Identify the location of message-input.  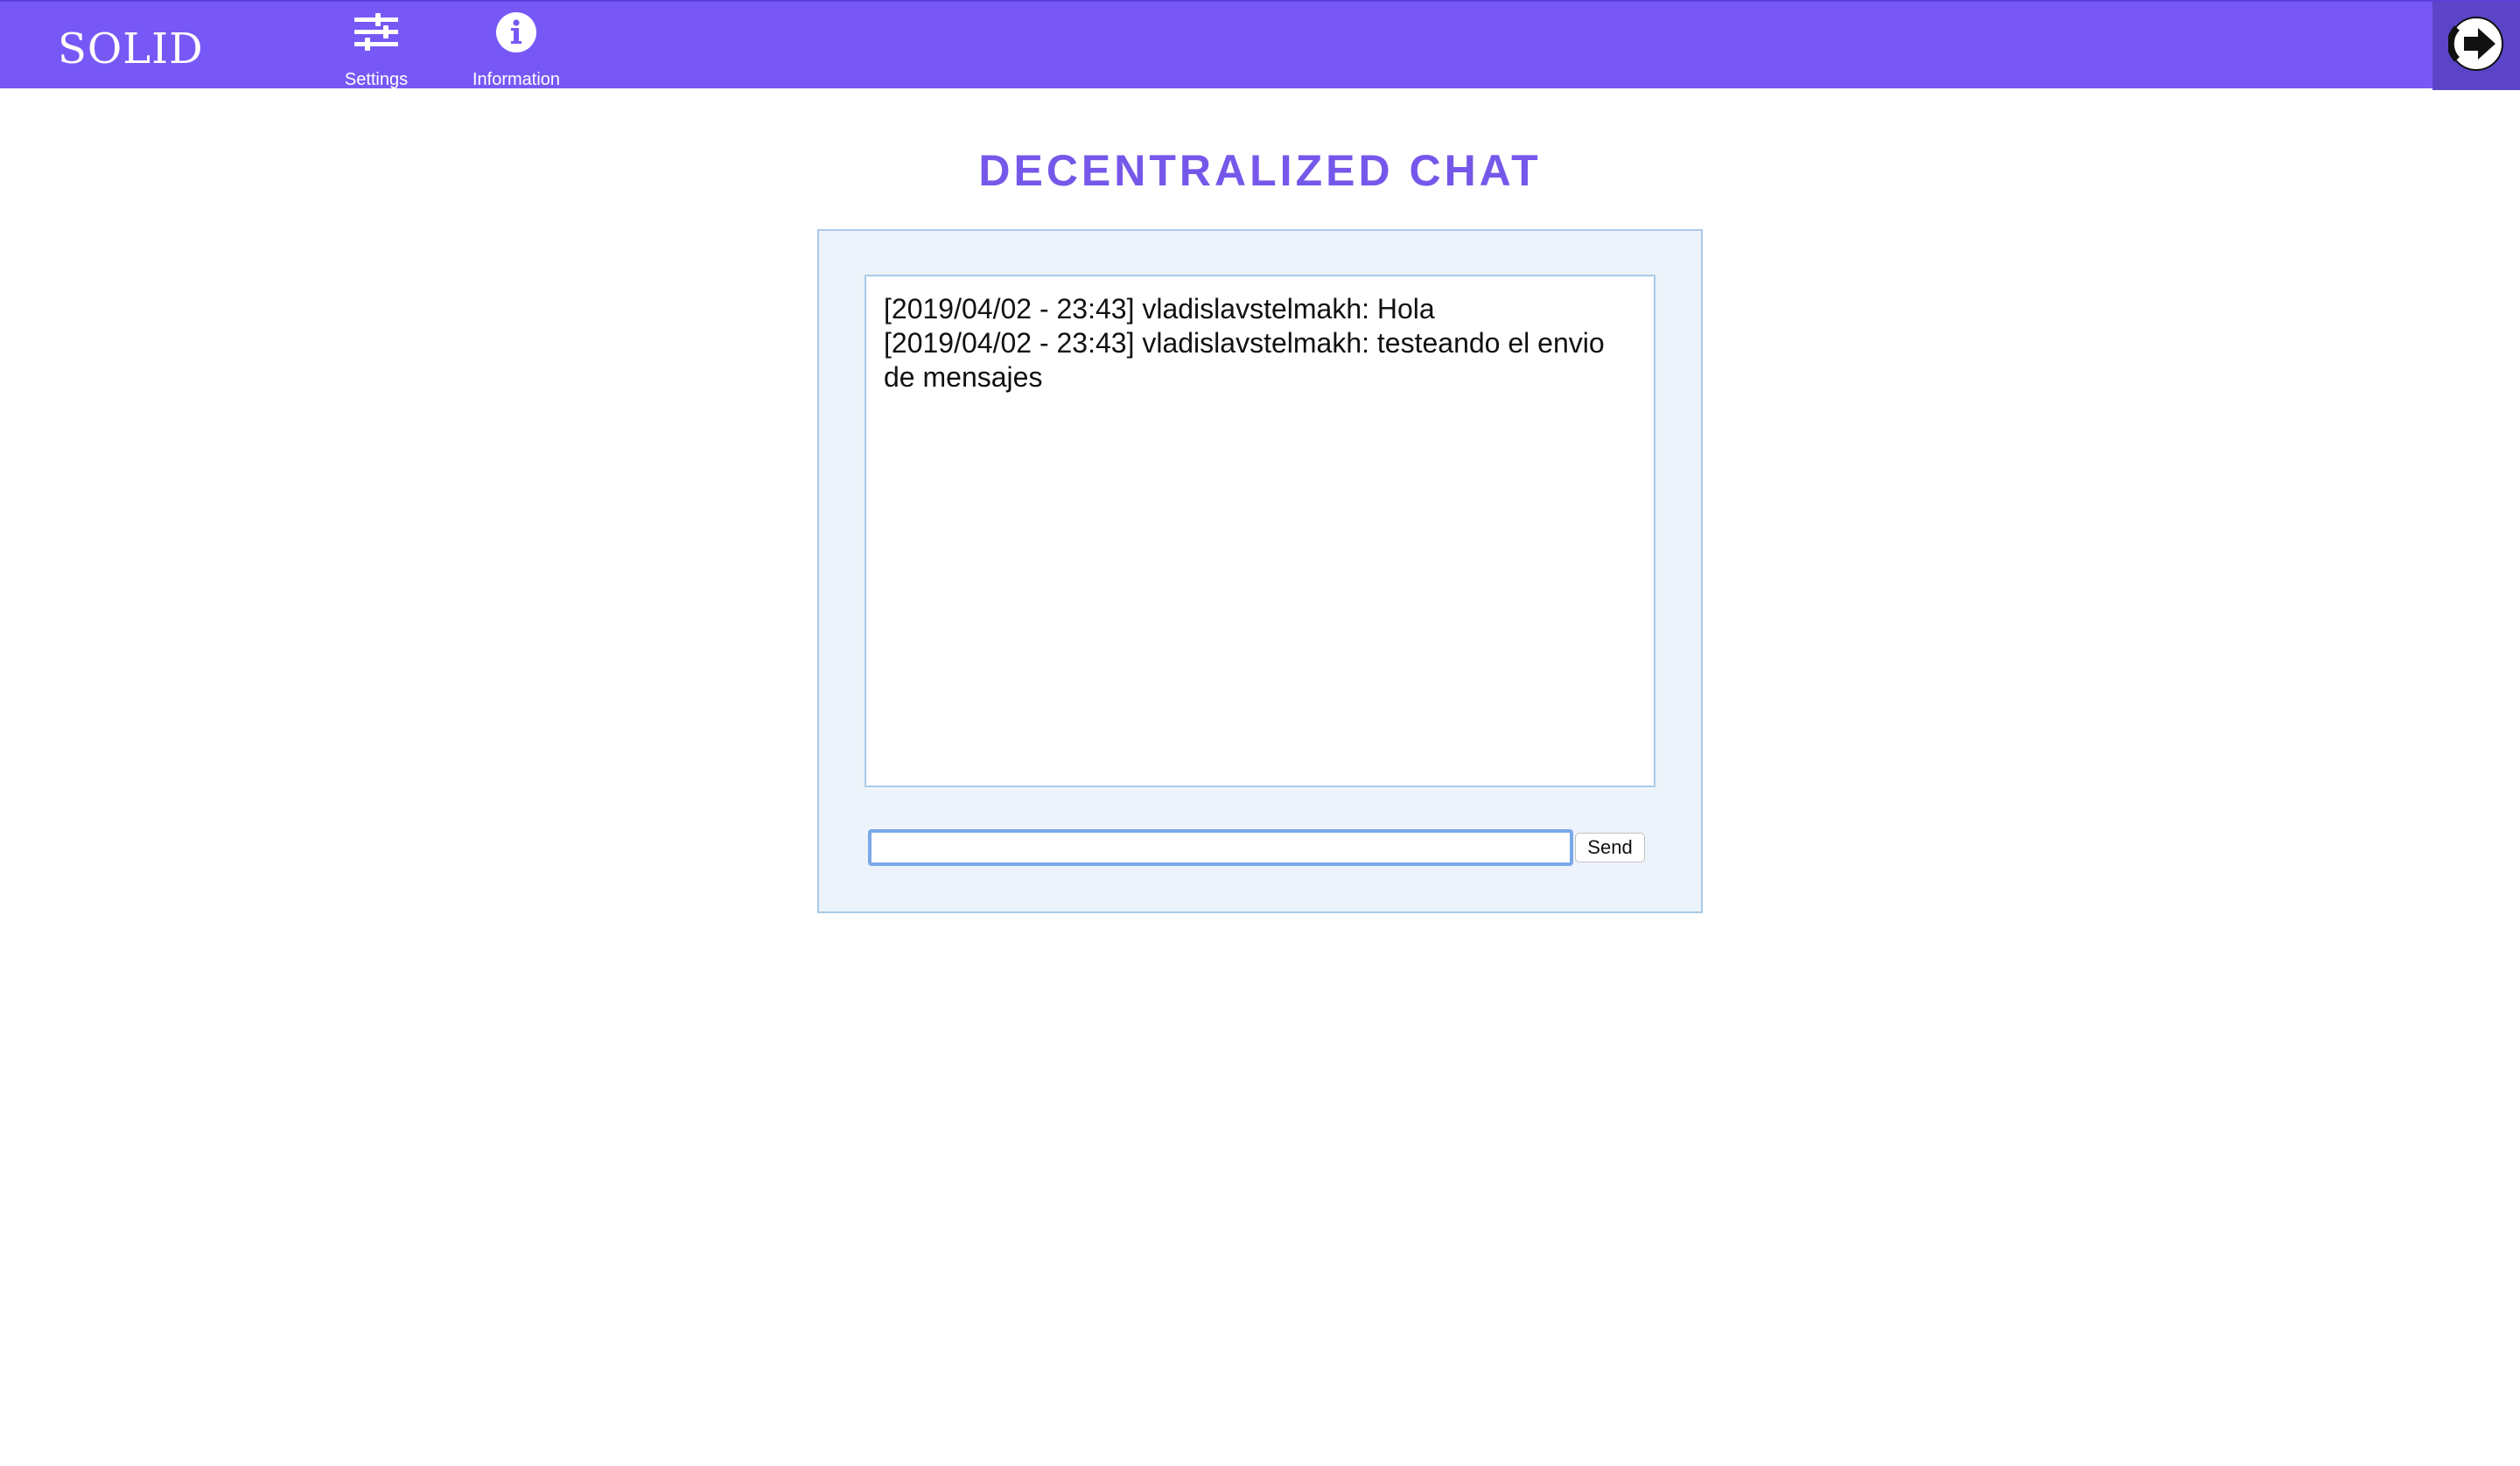
(1220, 848).